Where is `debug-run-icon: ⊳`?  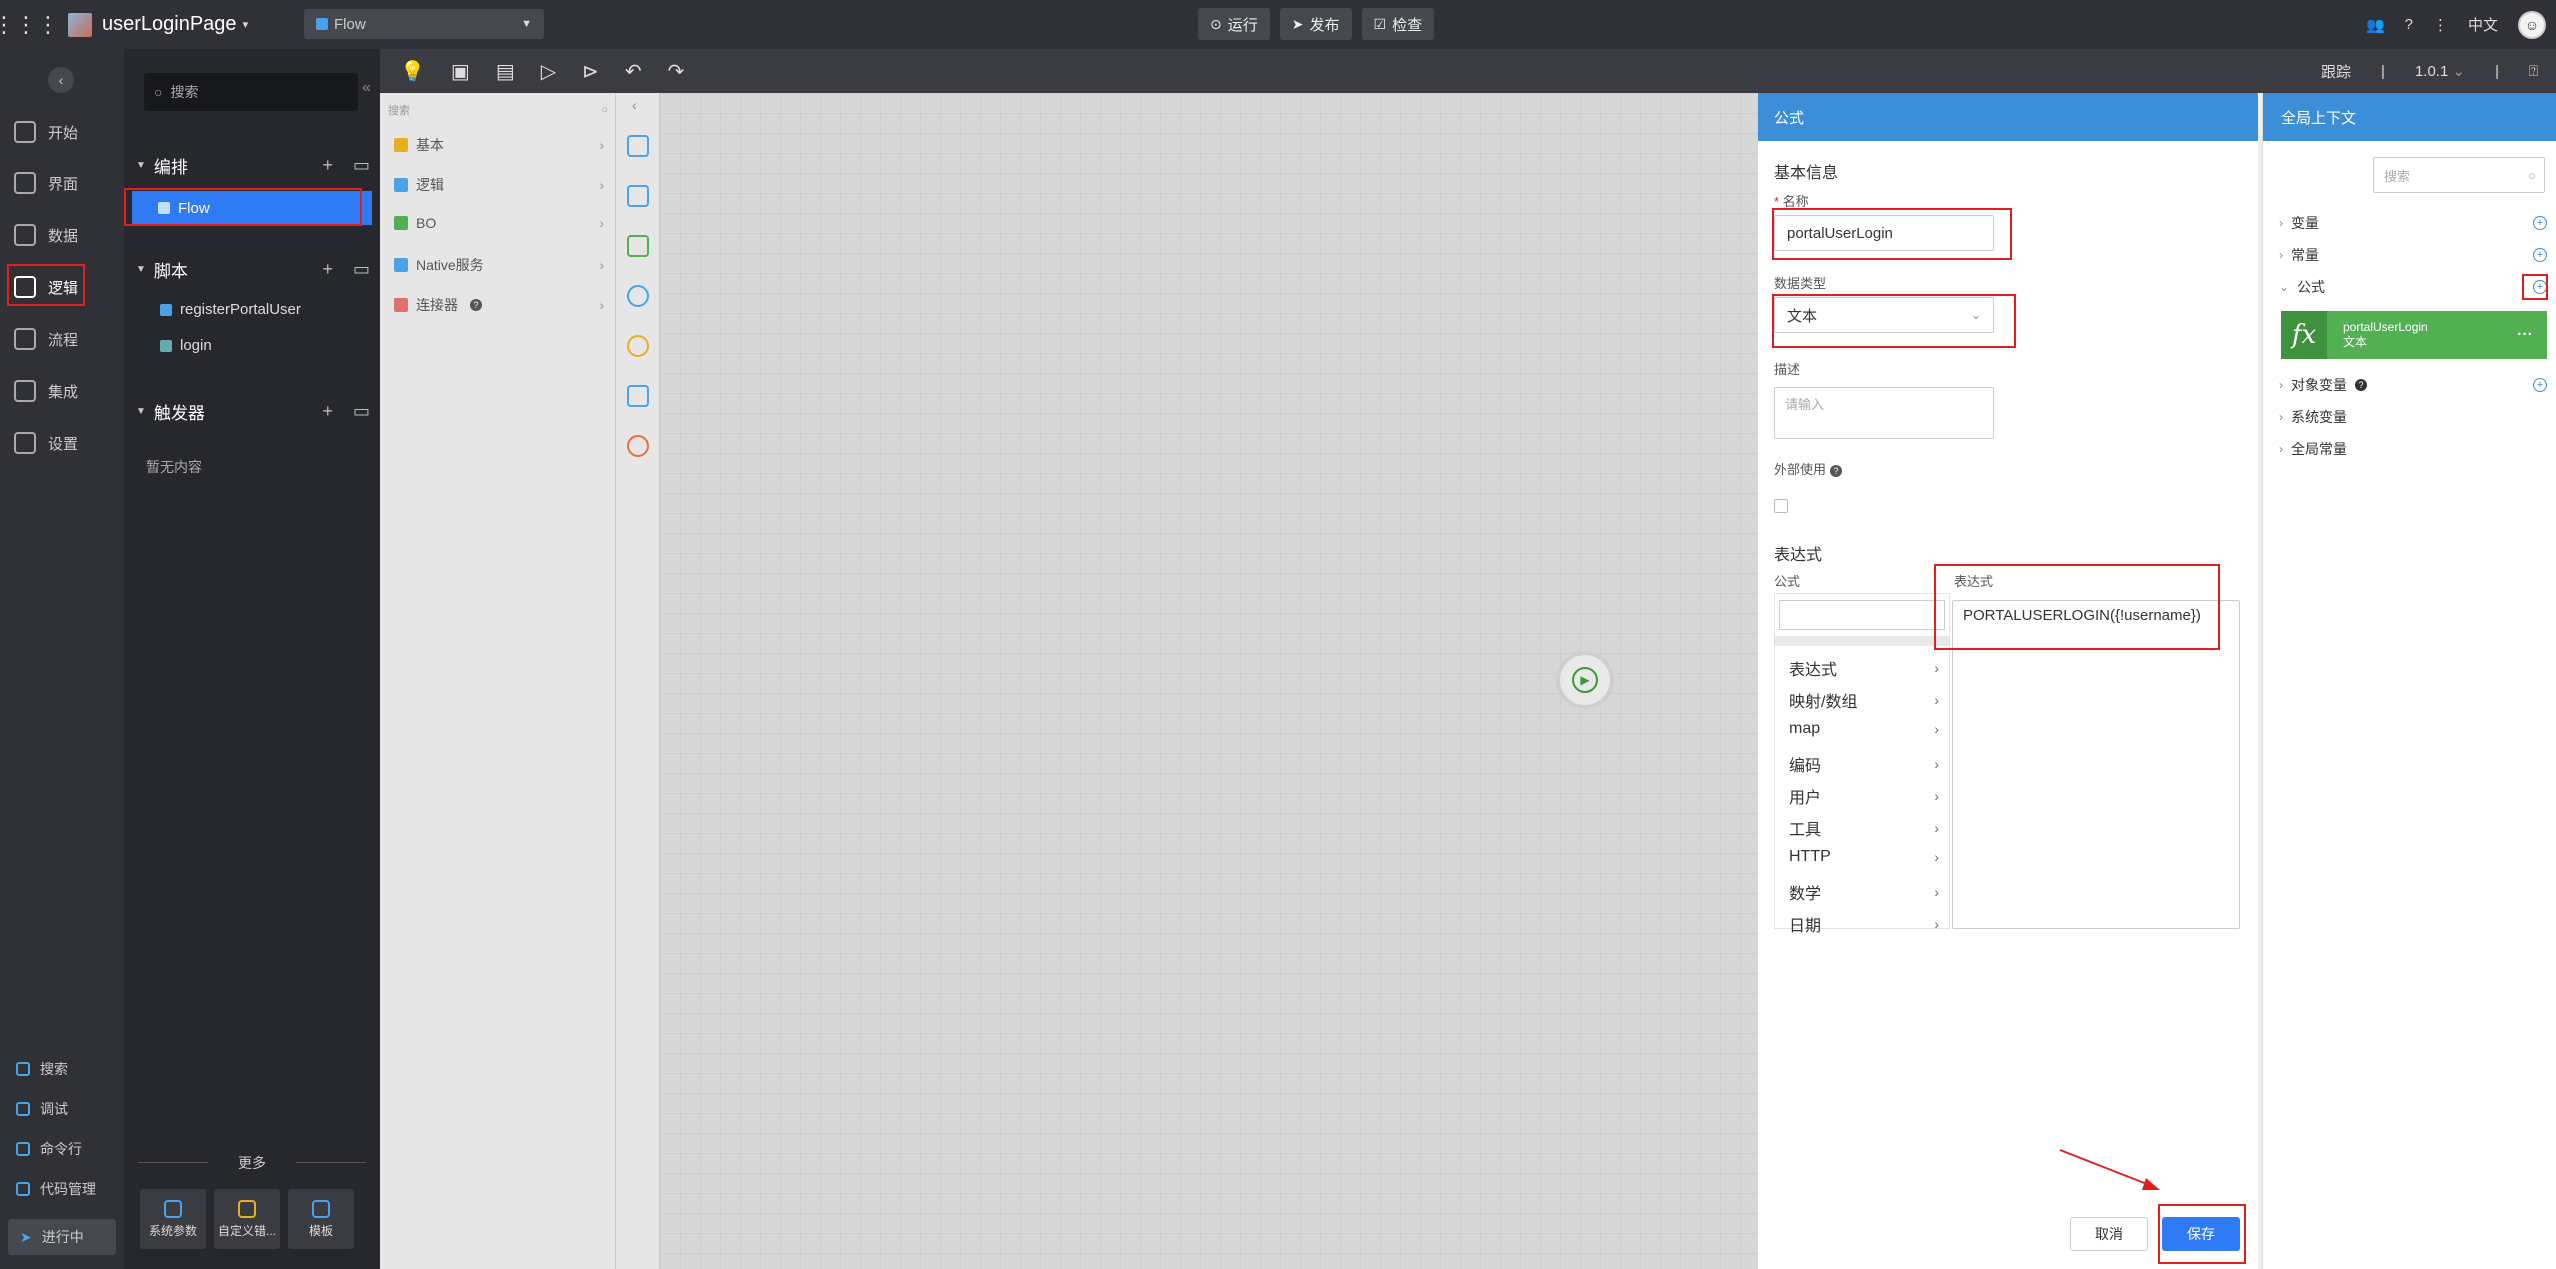 debug-run-icon: ⊳ is located at coordinates (590, 71).